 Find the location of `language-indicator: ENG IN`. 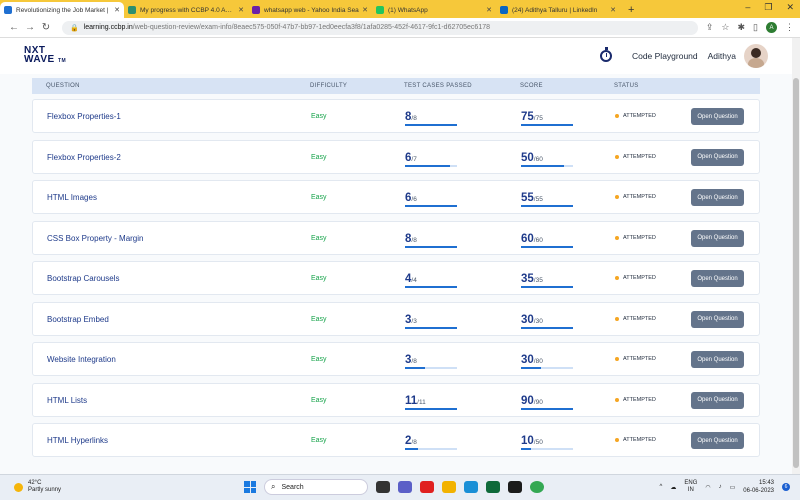

language-indicator: ENG IN is located at coordinates (690, 487).